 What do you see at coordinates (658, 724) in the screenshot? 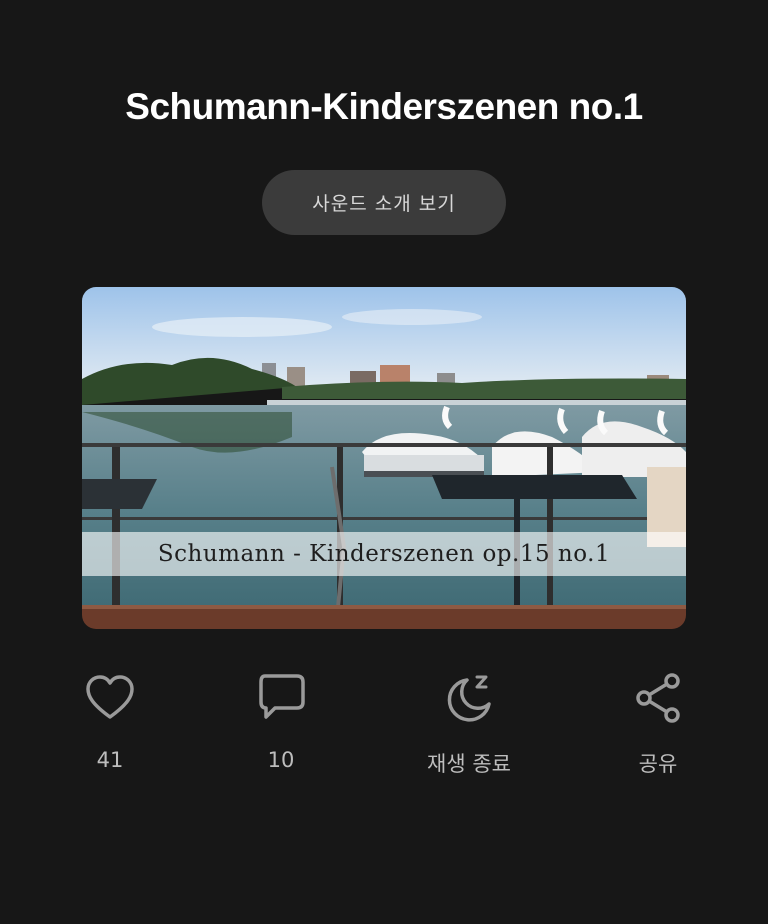
I see `share-button: 공유` at bounding box center [658, 724].